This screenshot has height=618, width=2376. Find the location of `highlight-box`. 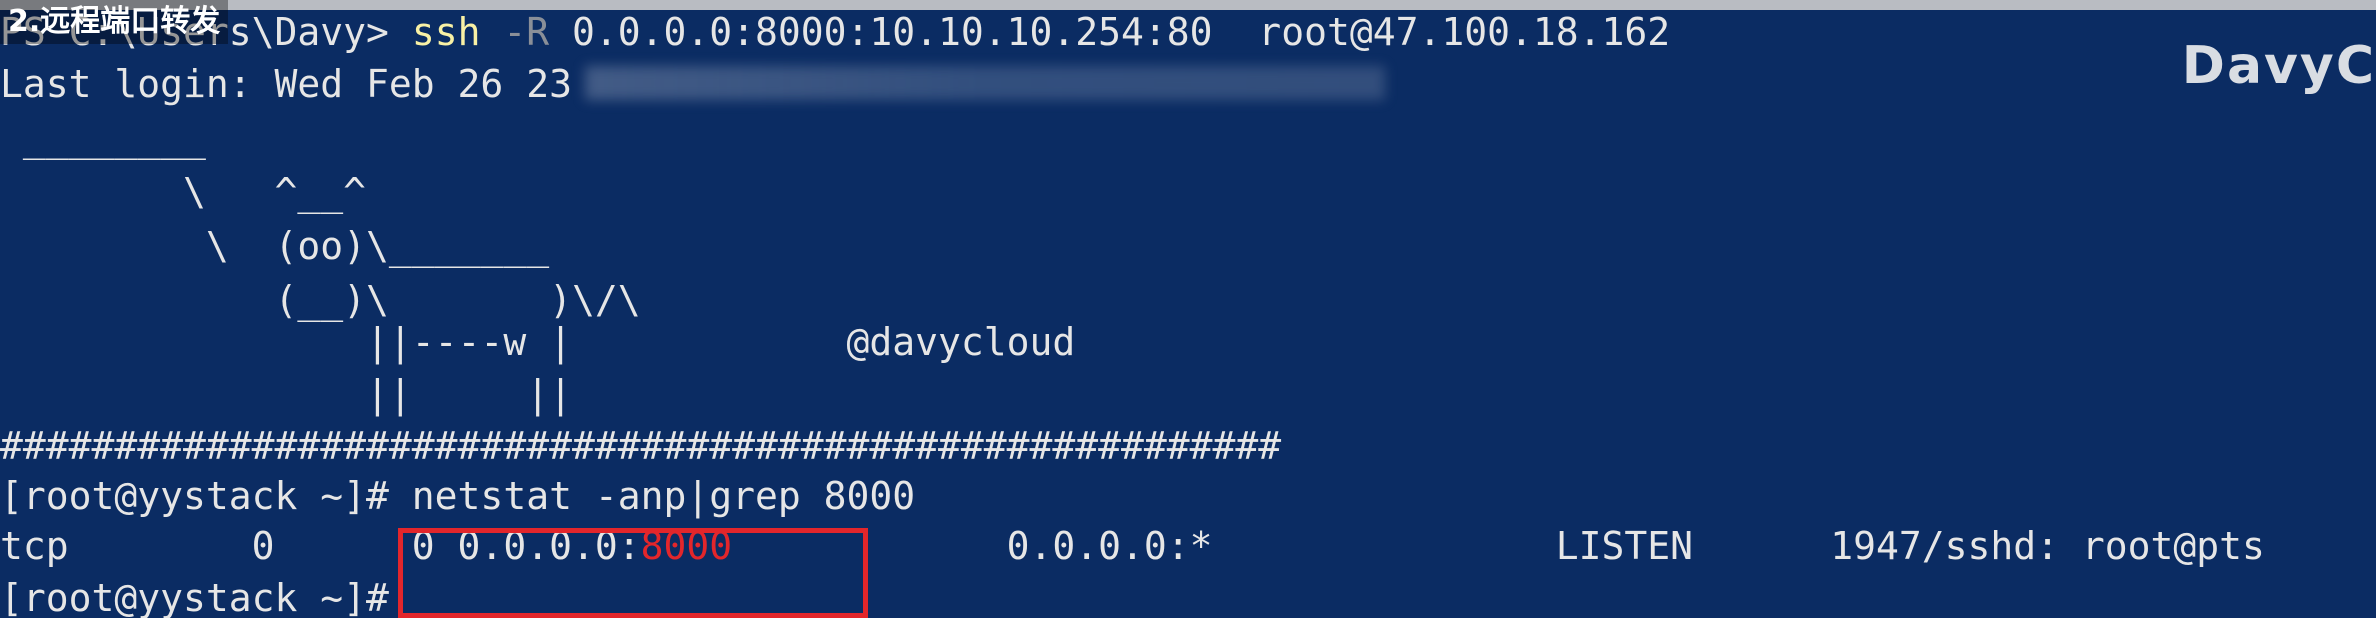

highlight-box is located at coordinates (633, 573).